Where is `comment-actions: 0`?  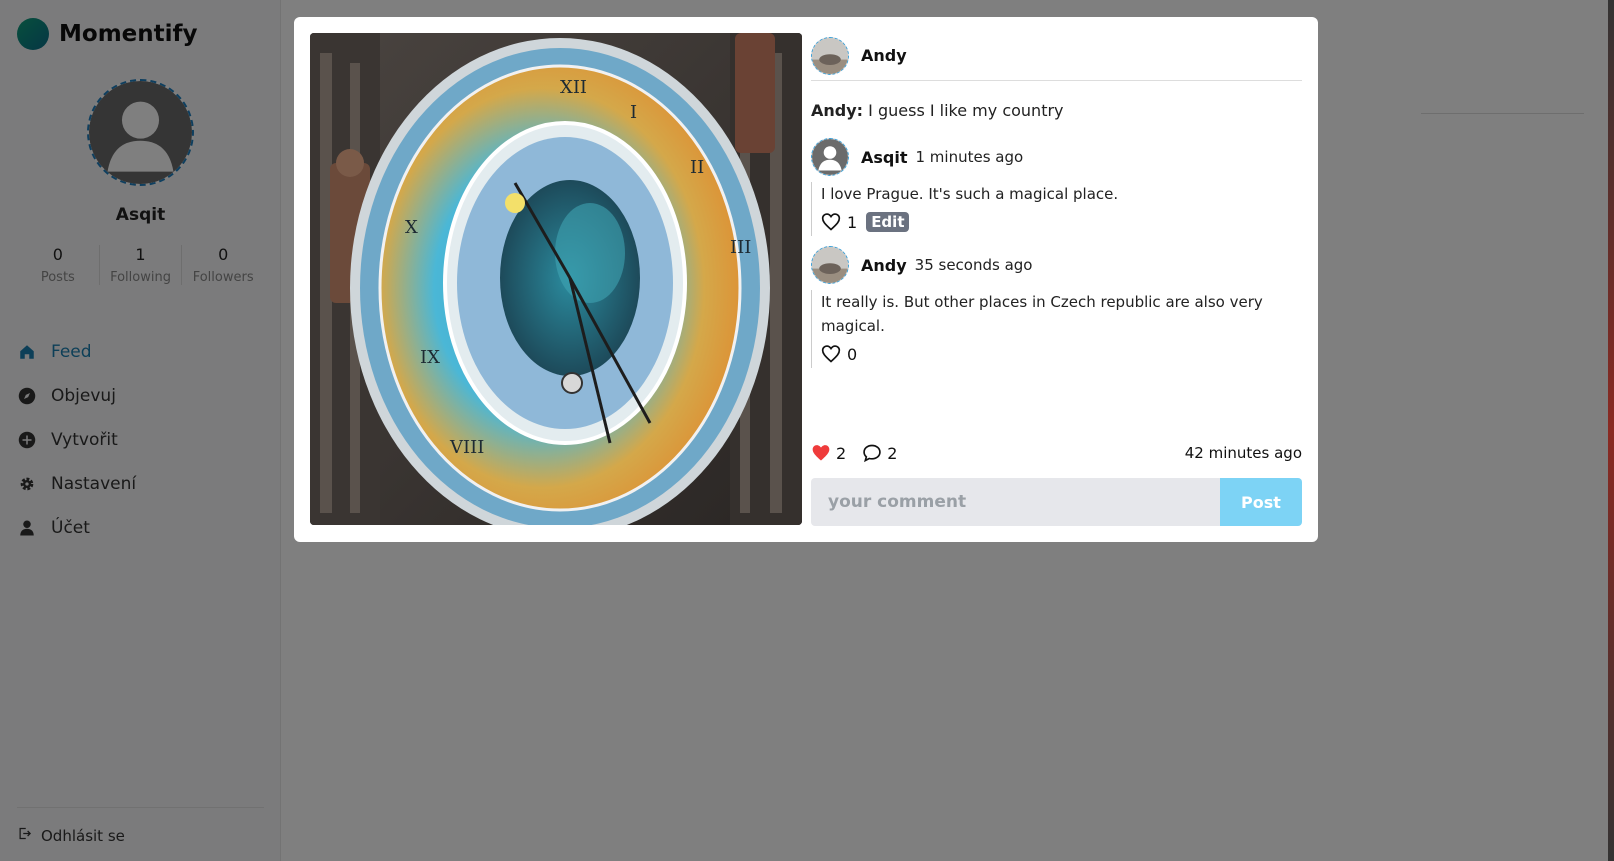
comment-actions: 0 is located at coordinates (1061, 354).